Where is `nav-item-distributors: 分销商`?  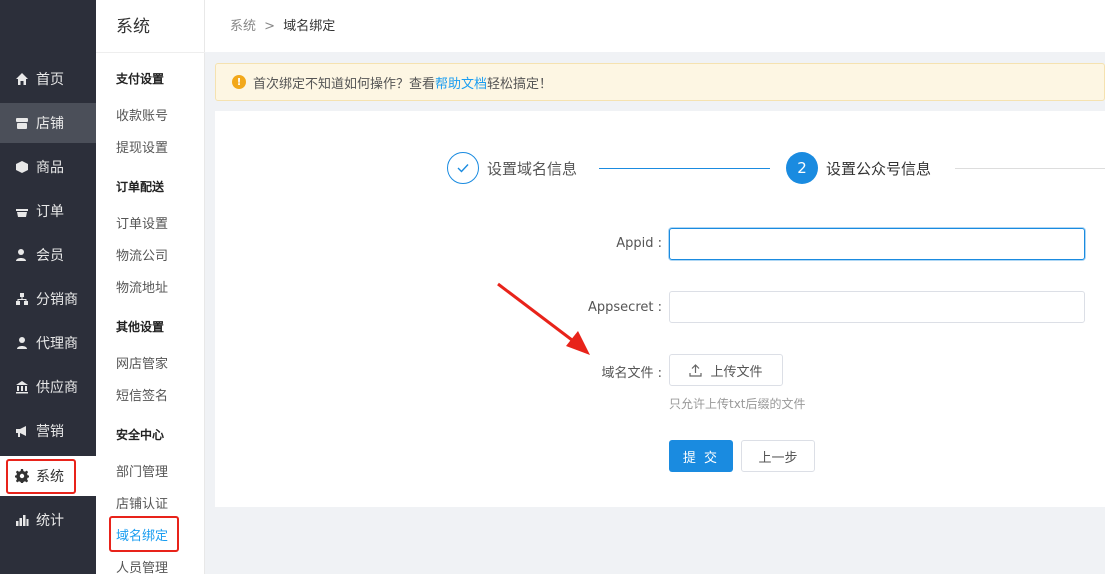
nav-item-distributors: 分销商 is located at coordinates (48, 299).